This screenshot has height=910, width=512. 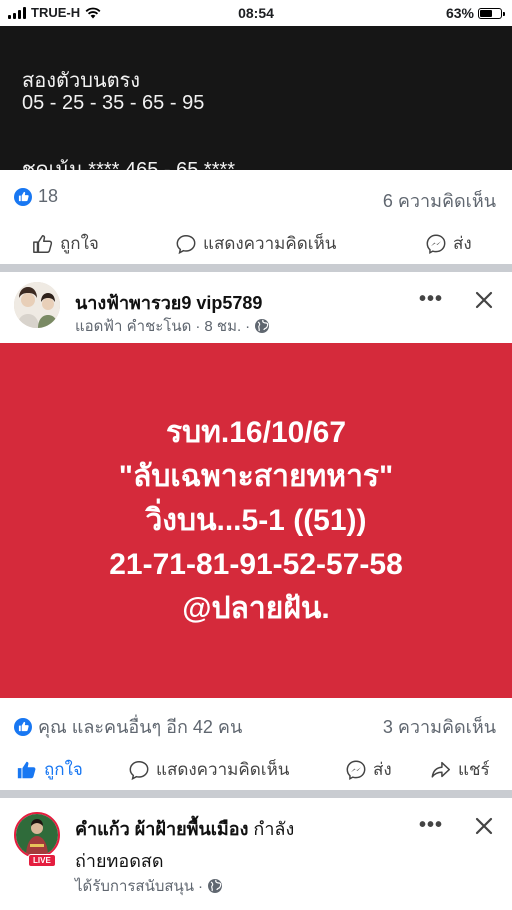 What do you see at coordinates (36, 196) in the screenshot?
I see `like-count: 18` at bounding box center [36, 196].